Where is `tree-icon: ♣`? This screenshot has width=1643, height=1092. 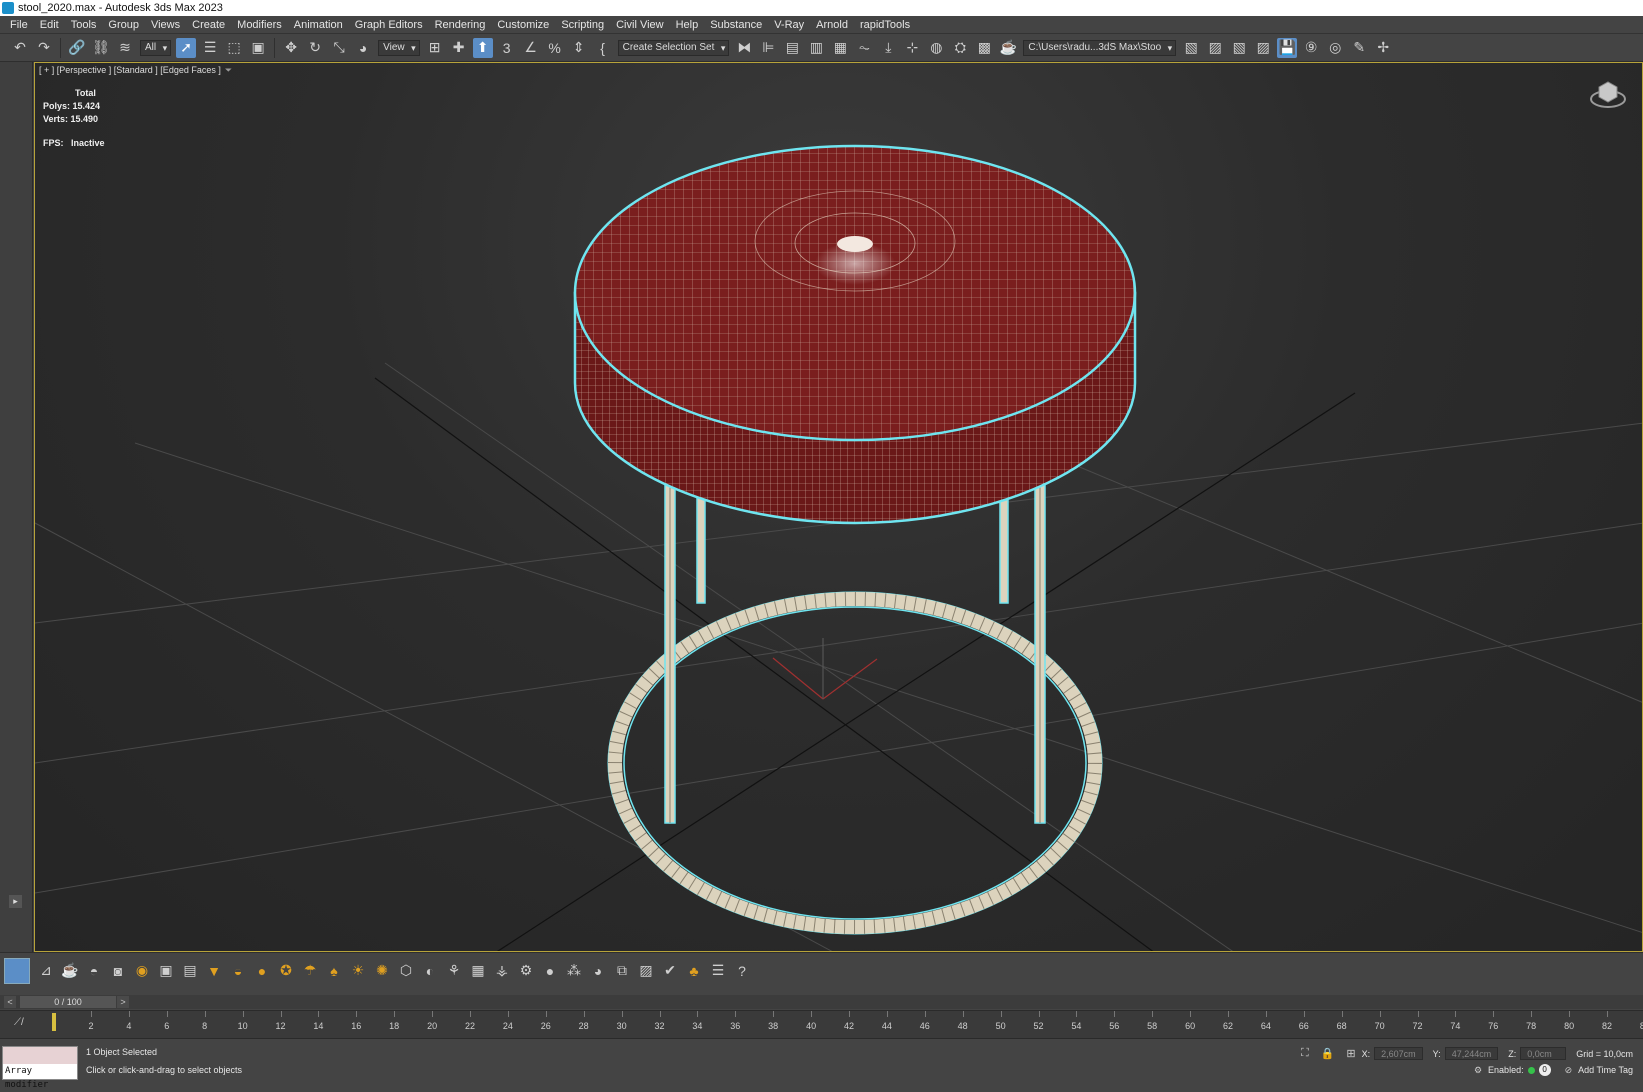 tree-icon: ♣ is located at coordinates (694, 971).